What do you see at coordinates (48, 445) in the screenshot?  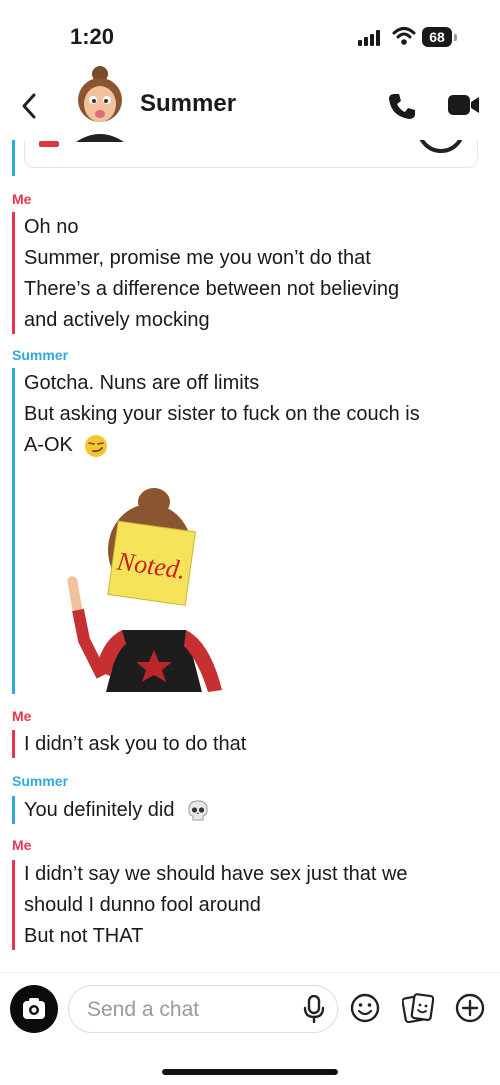 I see `message-line-text: A-OK` at bounding box center [48, 445].